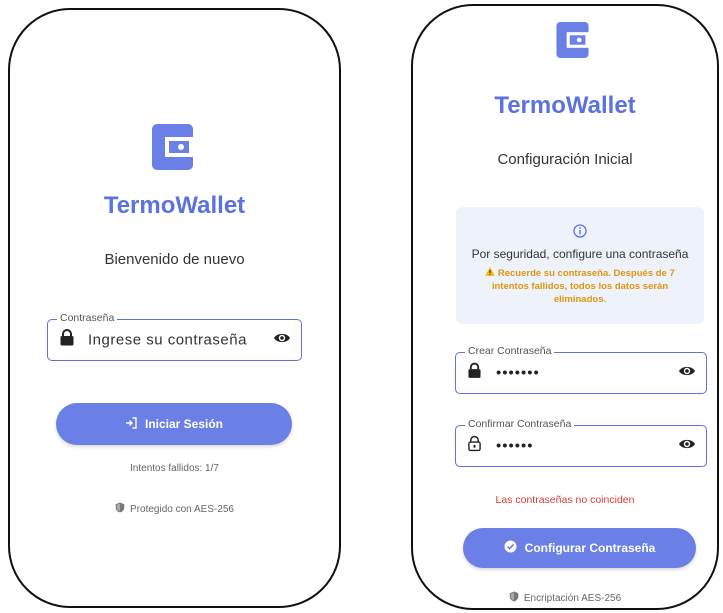 The height and width of the screenshot is (613, 723). What do you see at coordinates (580, 254) in the screenshot?
I see `info-message: Por seguridad, configure una contraseña` at bounding box center [580, 254].